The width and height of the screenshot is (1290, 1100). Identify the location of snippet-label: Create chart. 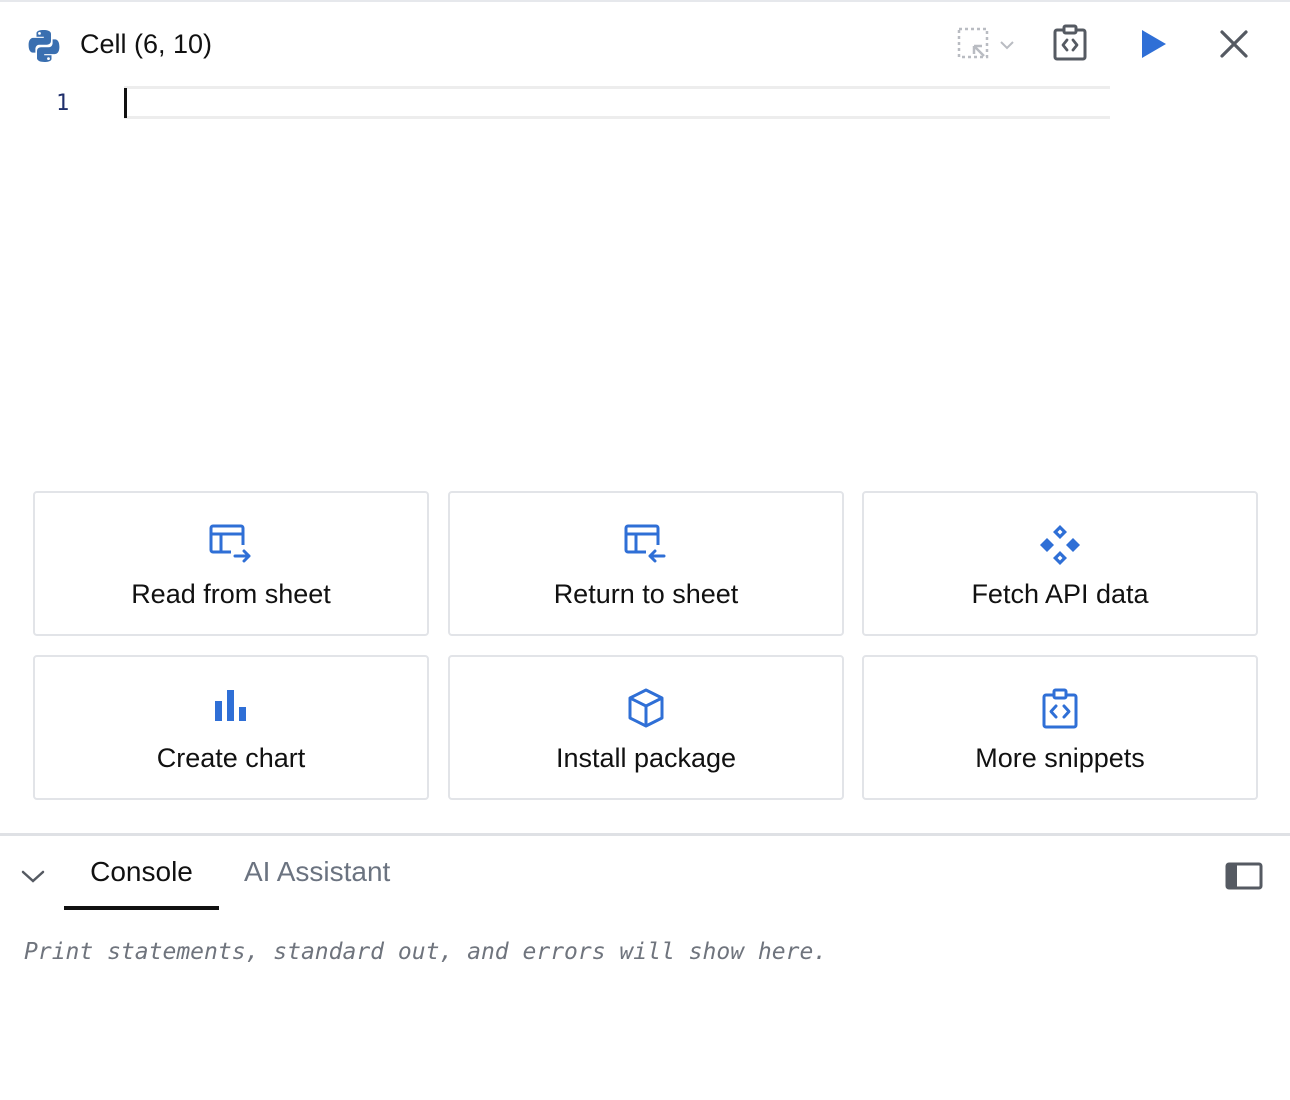
(231, 758).